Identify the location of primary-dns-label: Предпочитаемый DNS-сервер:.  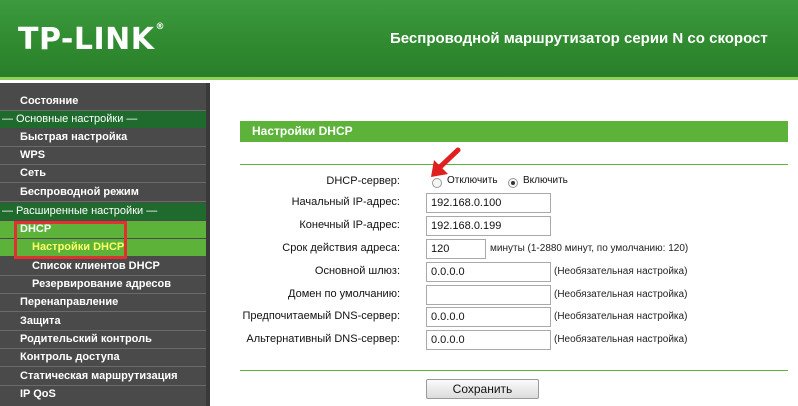
(321, 316).